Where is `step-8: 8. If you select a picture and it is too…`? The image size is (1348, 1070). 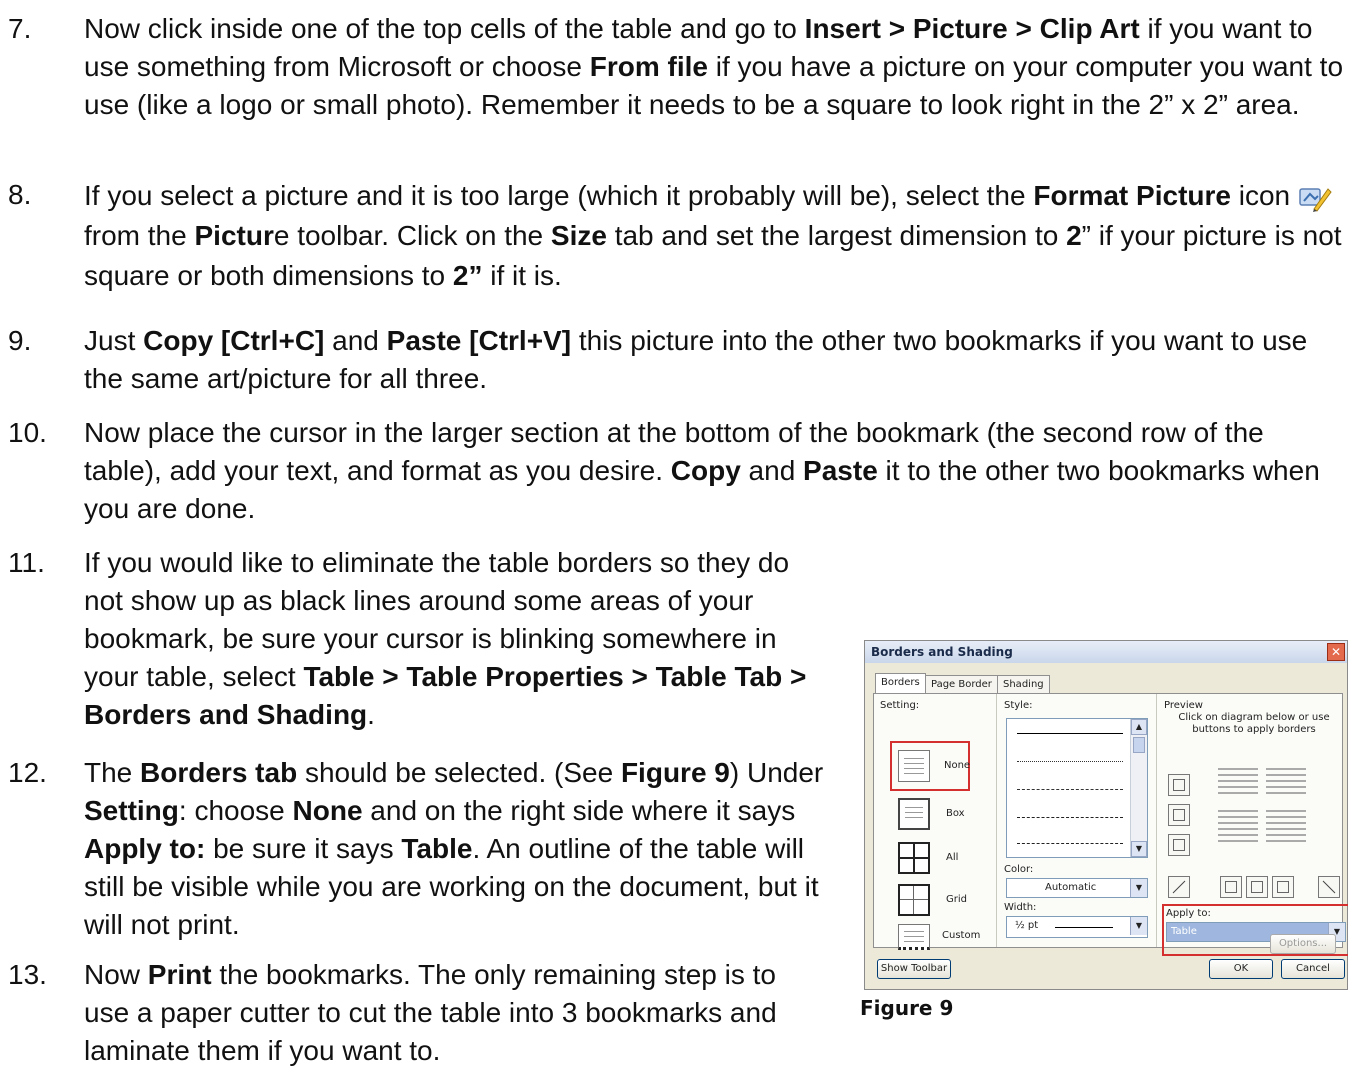
step-8: 8. If you select a picture and it is too… is located at coordinates (675, 236).